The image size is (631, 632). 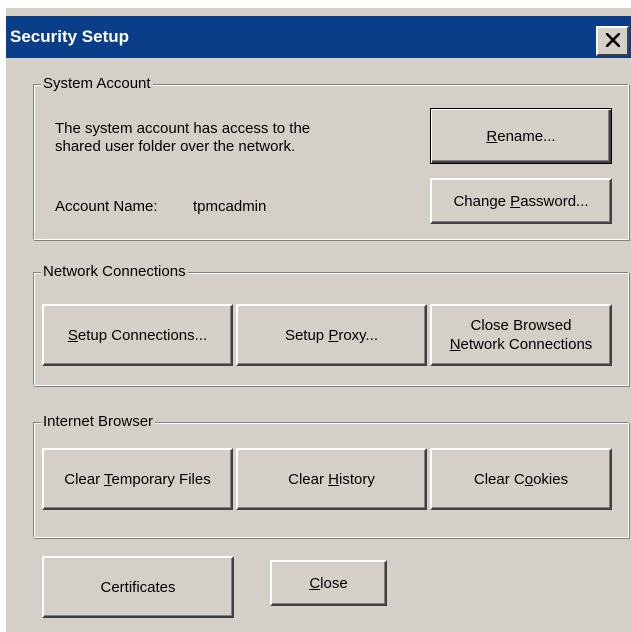 What do you see at coordinates (521, 335) in the screenshot?
I see `close-browsed-network-connections-button: Close Browsed Network Connections` at bounding box center [521, 335].